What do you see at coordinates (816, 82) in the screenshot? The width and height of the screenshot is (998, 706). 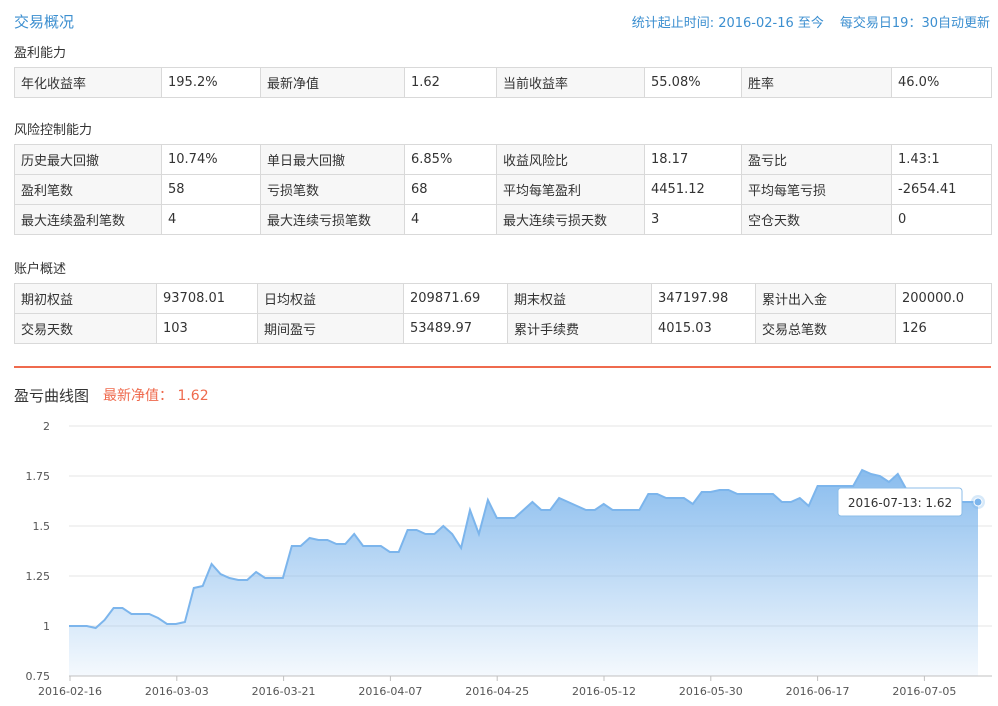 I see `metric-label: 胜率` at bounding box center [816, 82].